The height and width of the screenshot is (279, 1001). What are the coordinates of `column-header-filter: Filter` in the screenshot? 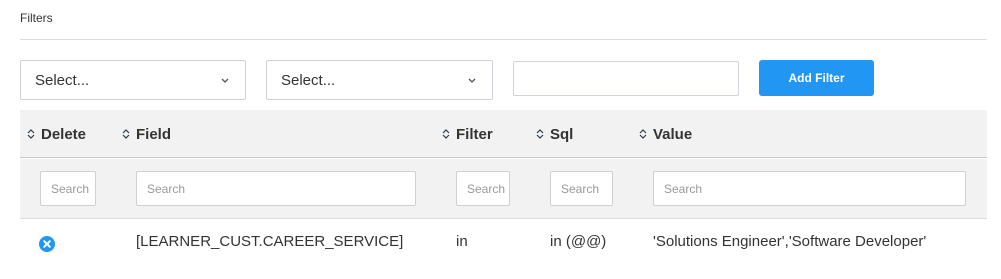 It's located at (467, 134).